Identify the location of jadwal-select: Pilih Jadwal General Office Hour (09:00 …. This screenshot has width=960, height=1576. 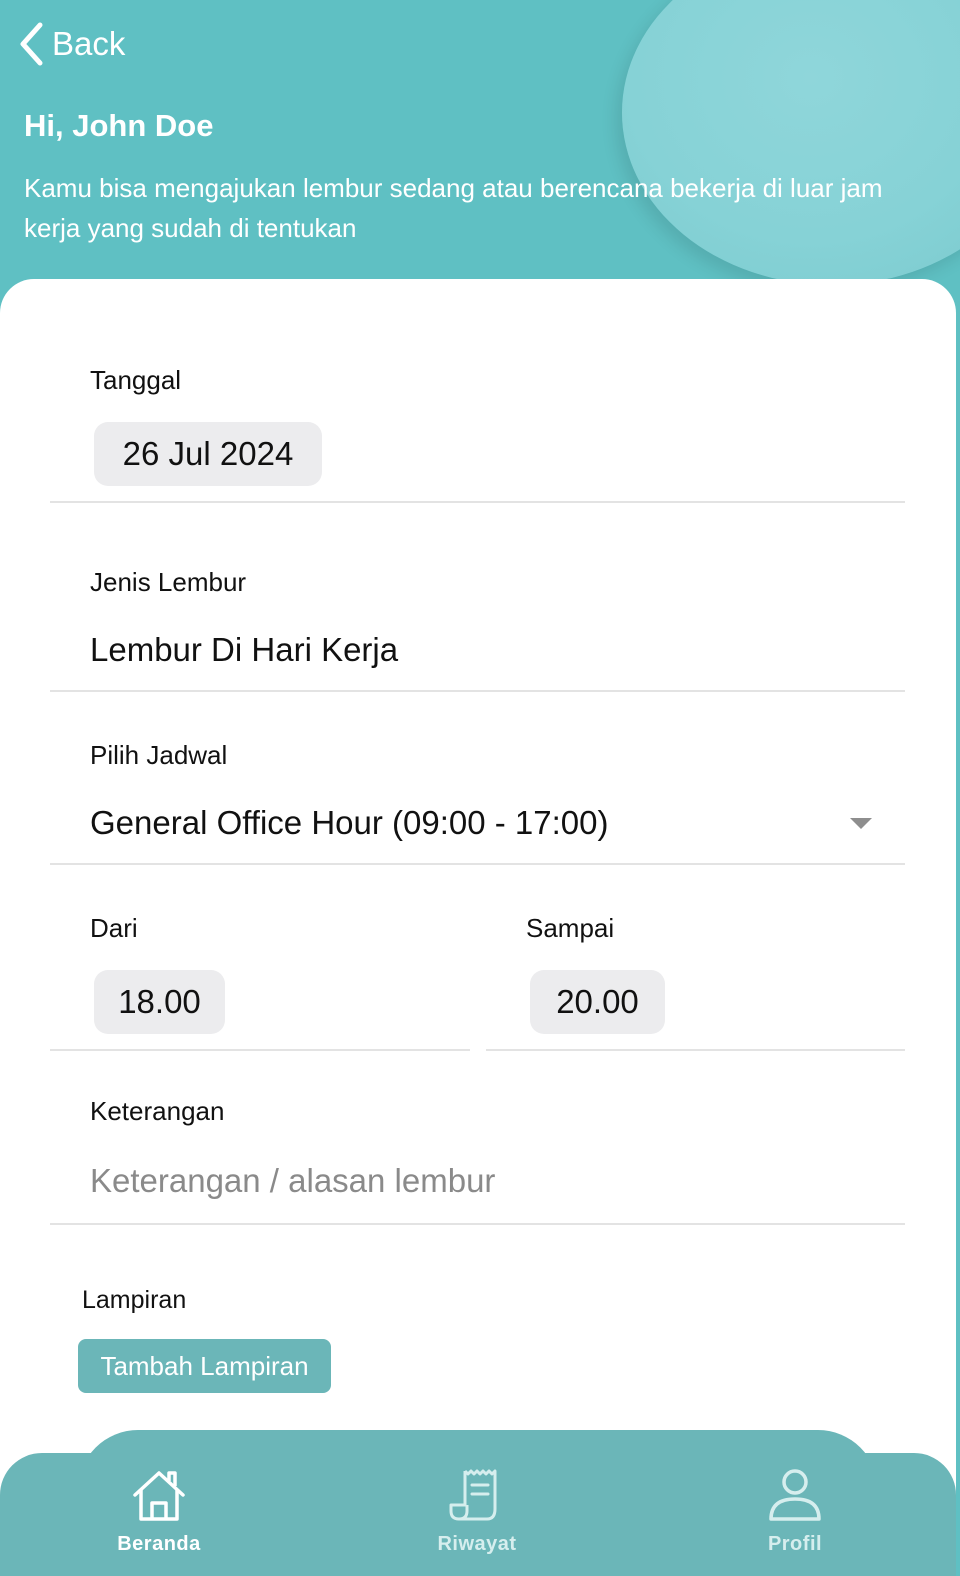
(477, 789).